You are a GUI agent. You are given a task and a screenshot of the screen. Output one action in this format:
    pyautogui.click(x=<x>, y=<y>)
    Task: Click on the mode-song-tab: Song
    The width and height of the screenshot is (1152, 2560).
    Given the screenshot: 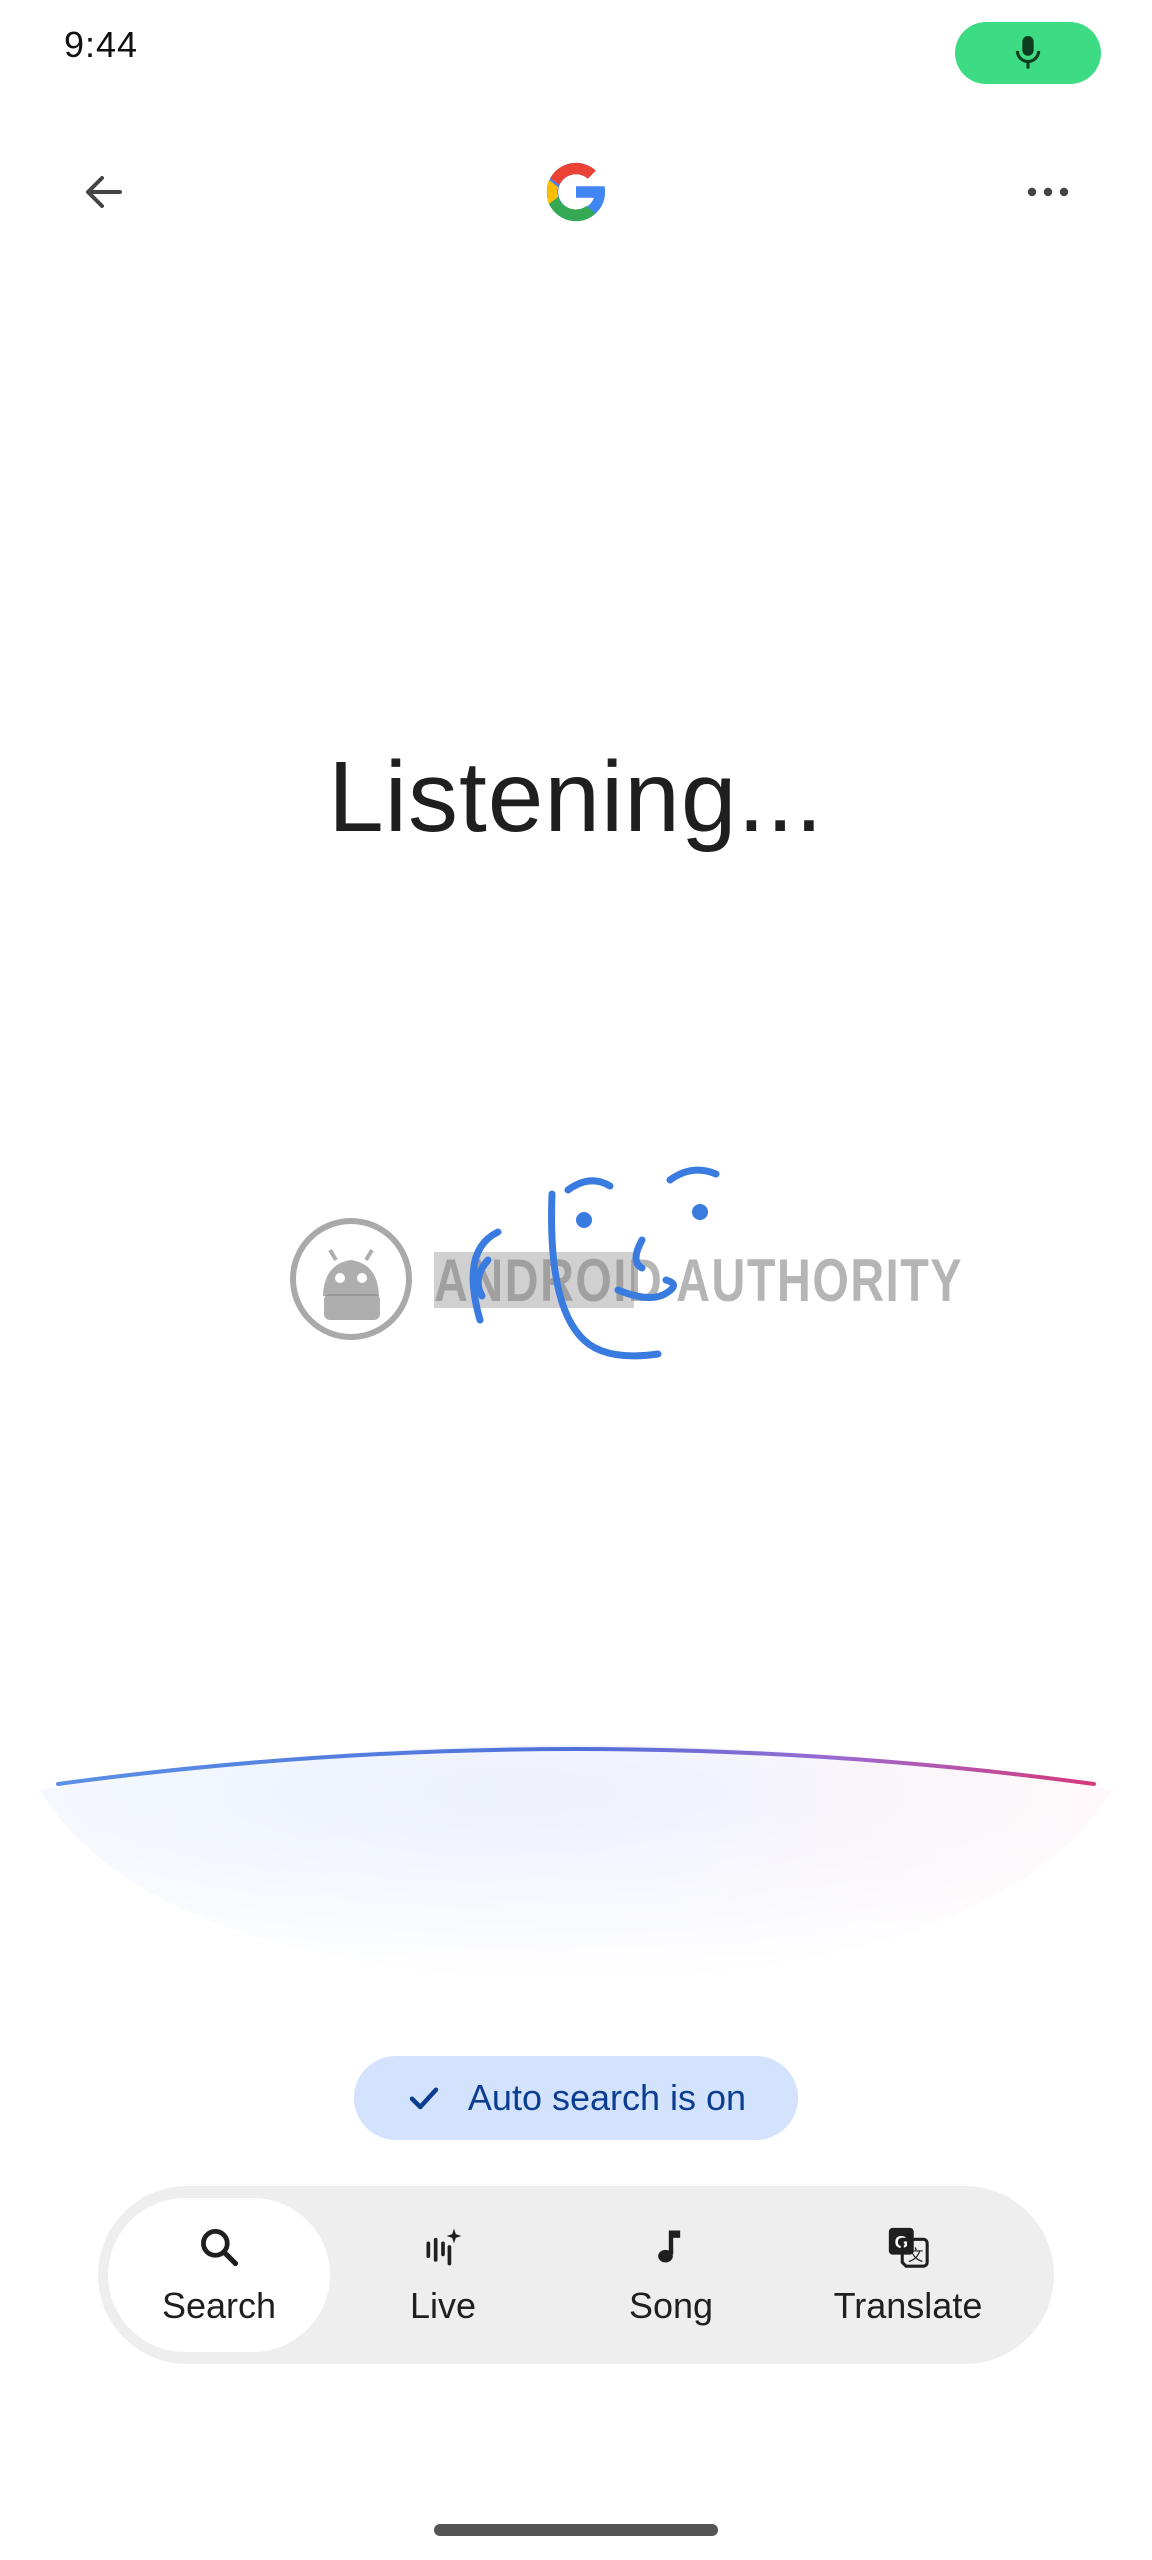 What is the action you would take?
    pyautogui.click(x=671, y=2275)
    